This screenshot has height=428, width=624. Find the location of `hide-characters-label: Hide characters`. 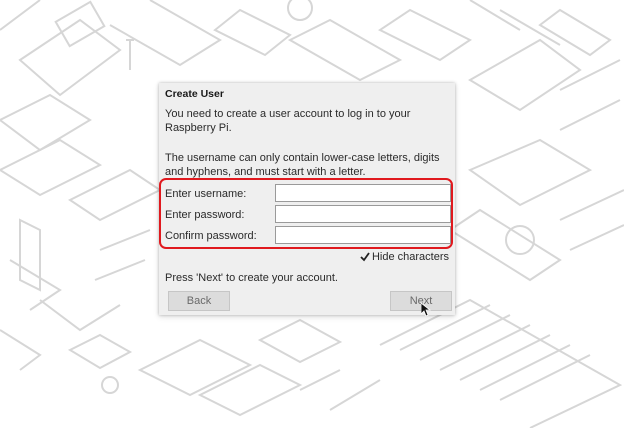

hide-characters-label: Hide characters is located at coordinates (410, 257).